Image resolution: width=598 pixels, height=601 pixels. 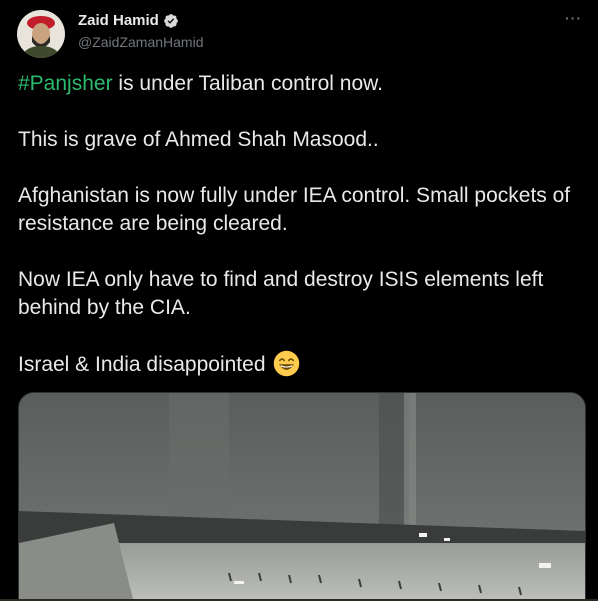 I want to click on tweet-author: Zaid Hamid @ZaidZamanHamid, so click(x=140, y=31).